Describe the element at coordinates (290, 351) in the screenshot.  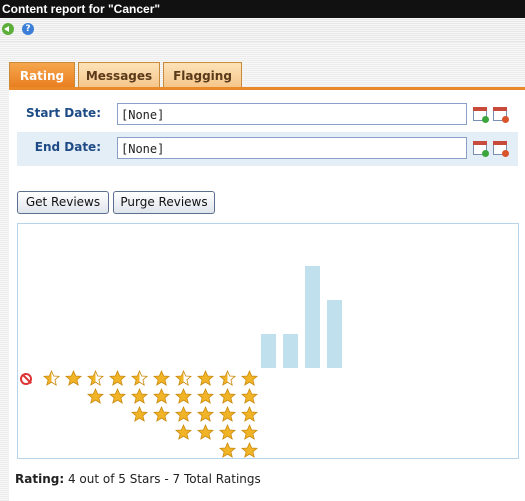
I see `bar-3.5` at that location.